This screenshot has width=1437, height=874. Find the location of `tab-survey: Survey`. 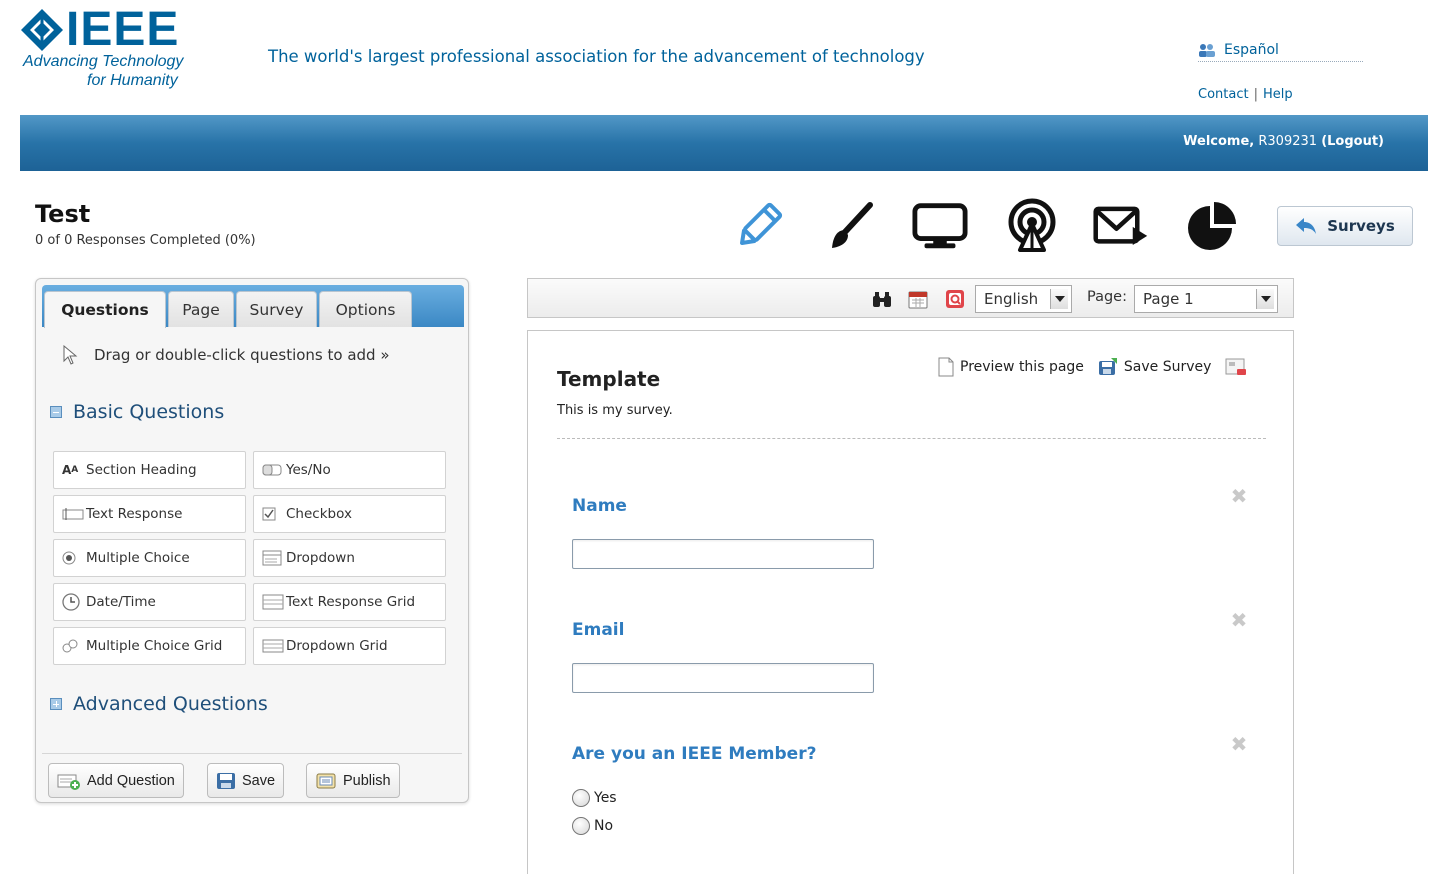

tab-survey: Survey is located at coordinates (276, 309).